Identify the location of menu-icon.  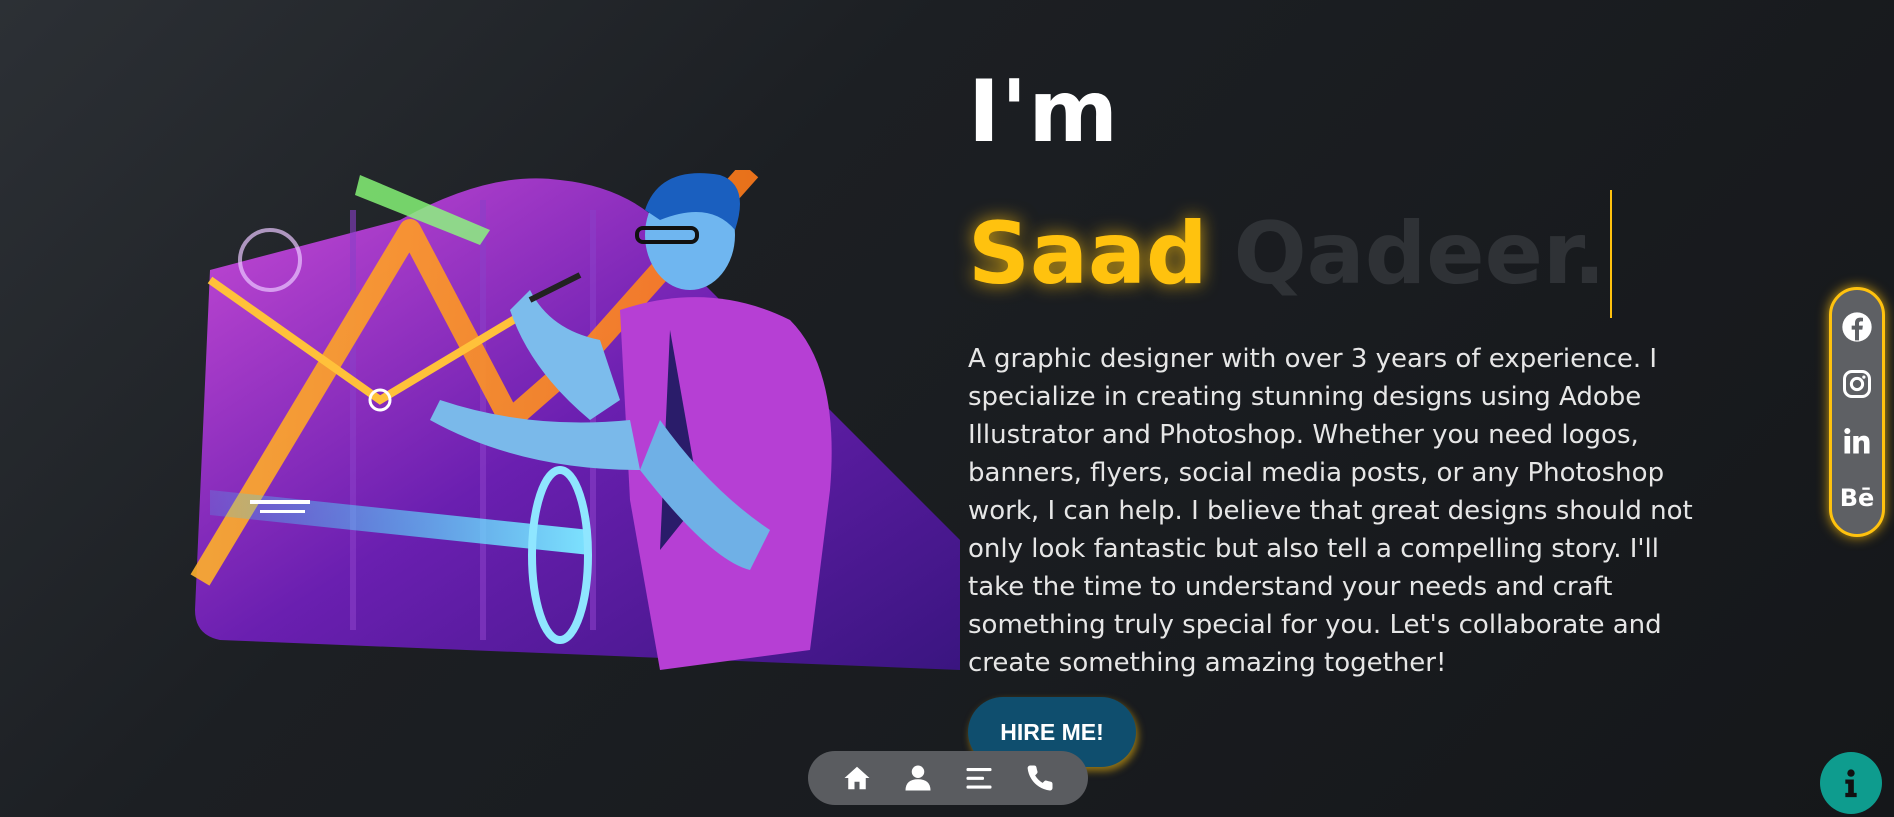
(978, 778).